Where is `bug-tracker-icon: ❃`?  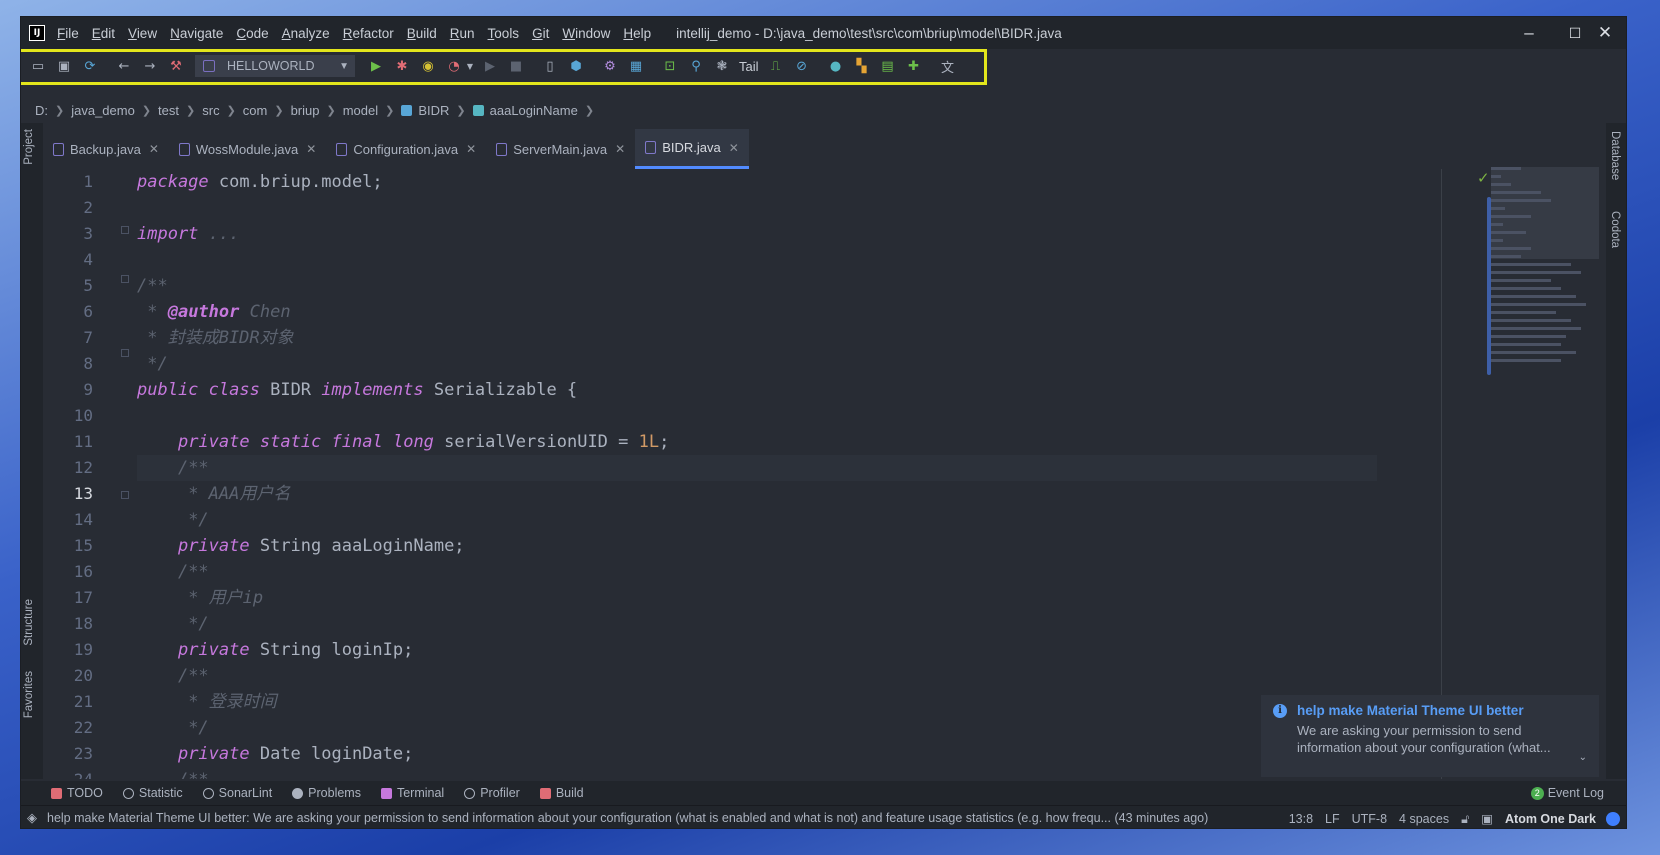 bug-tracker-icon: ❃ is located at coordinates (722, 66).